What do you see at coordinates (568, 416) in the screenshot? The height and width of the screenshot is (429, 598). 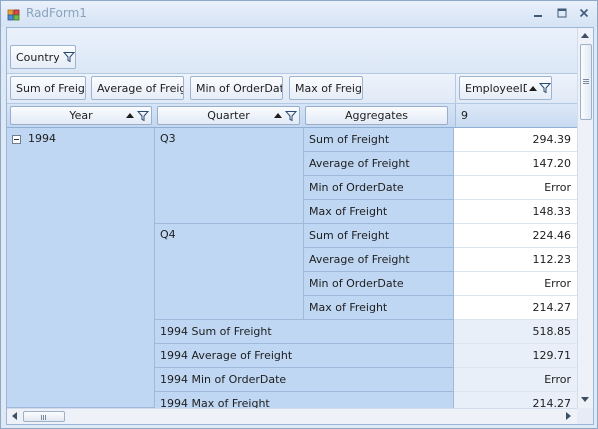 I see `scroll-right-icon` at bounding box center [568, 416].